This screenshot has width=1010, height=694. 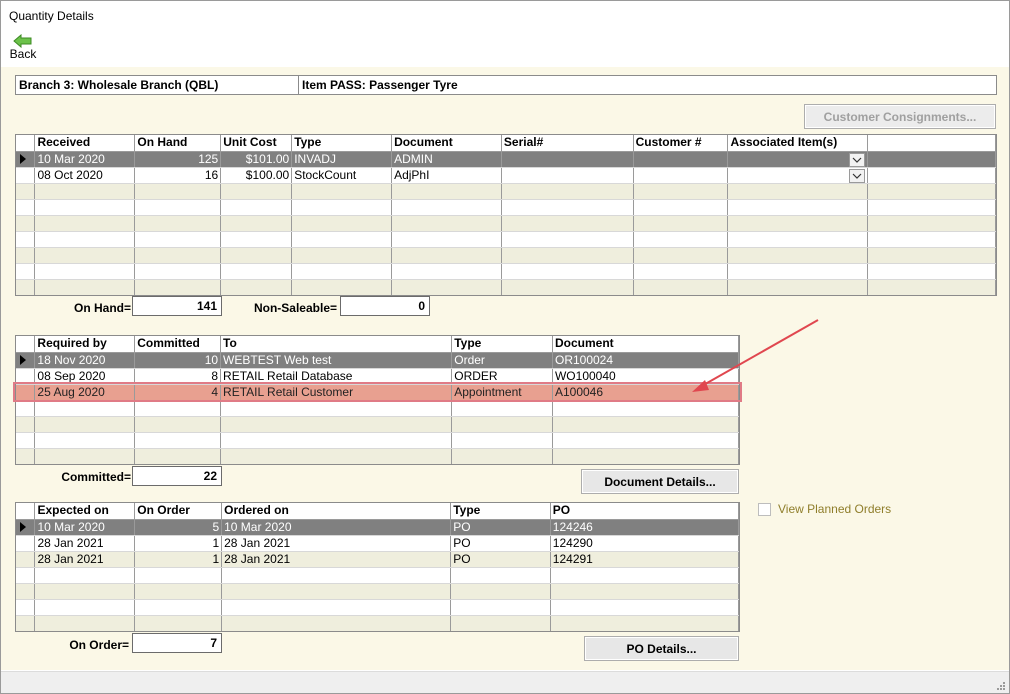 What do you see at coordinates (336, 360) in the screenshot?
I see `cell-to: WEBTEST Web test` at bounding box center [336, 360].